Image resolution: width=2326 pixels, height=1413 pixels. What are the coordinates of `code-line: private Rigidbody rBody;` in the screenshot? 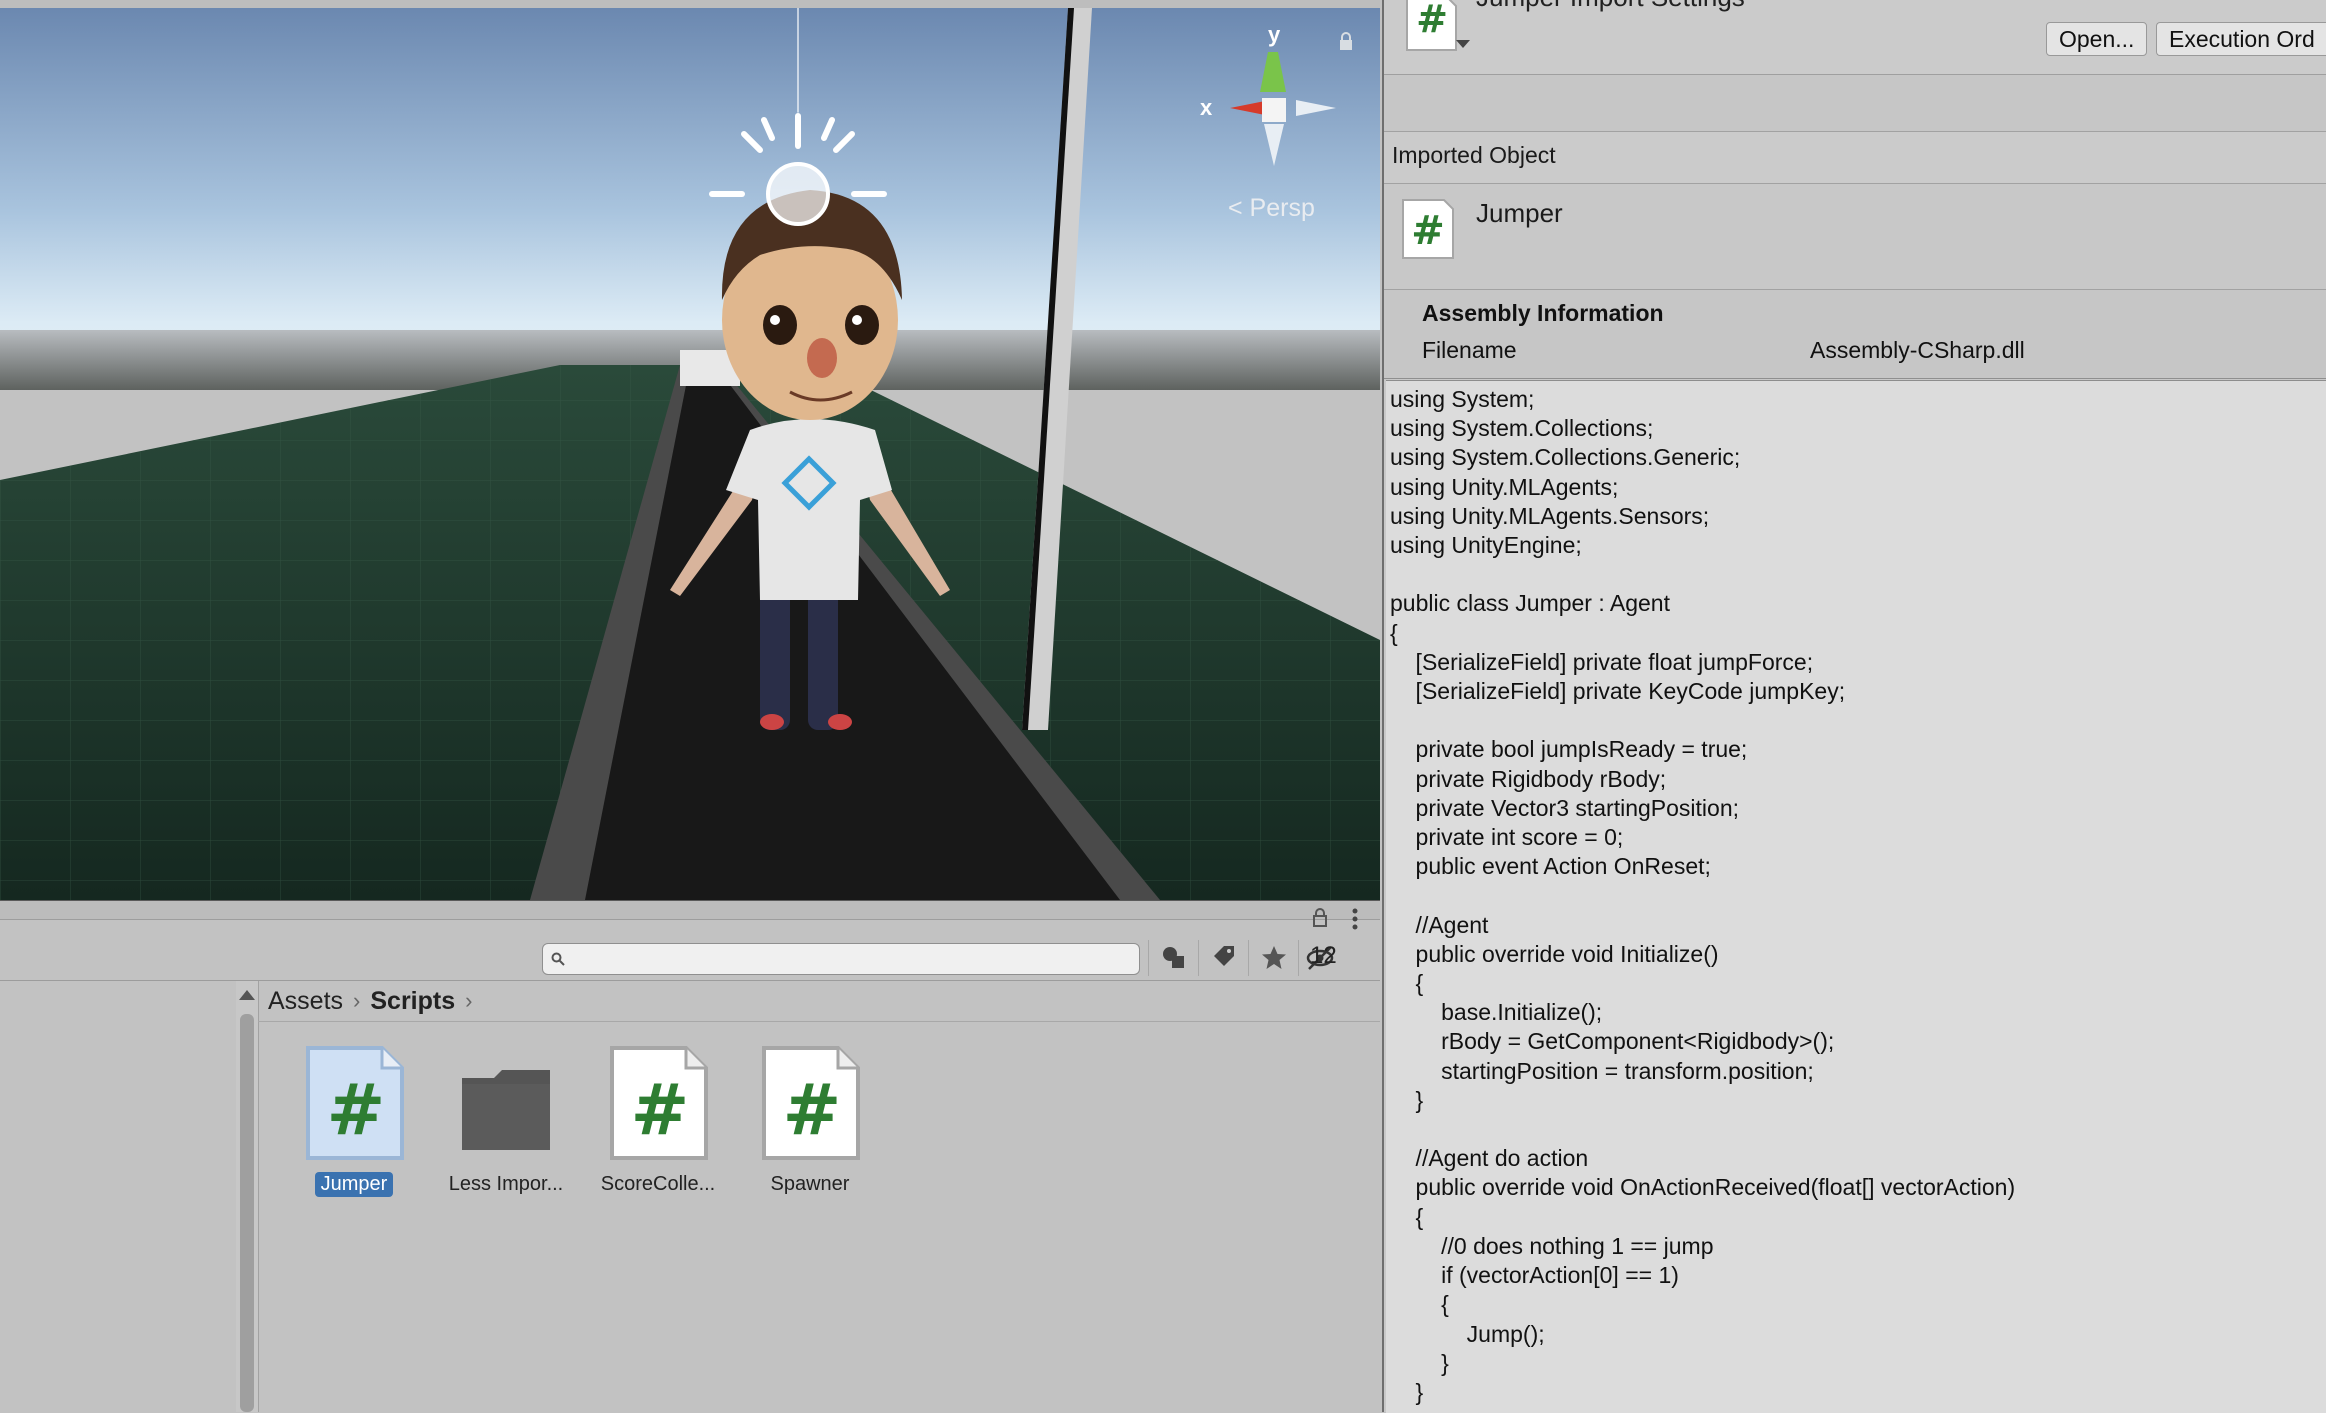 It's located at (1528, 778).